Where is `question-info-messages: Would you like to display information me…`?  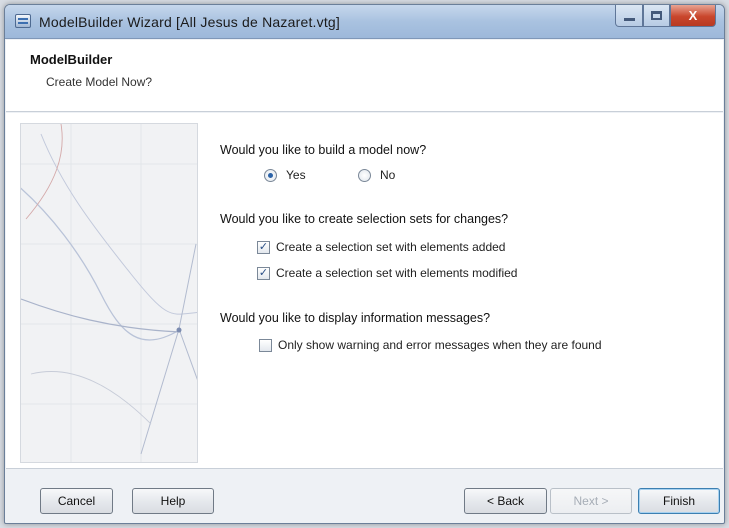
question-info-messages: Would you like to display information me… is located at coordinates (355, 318).